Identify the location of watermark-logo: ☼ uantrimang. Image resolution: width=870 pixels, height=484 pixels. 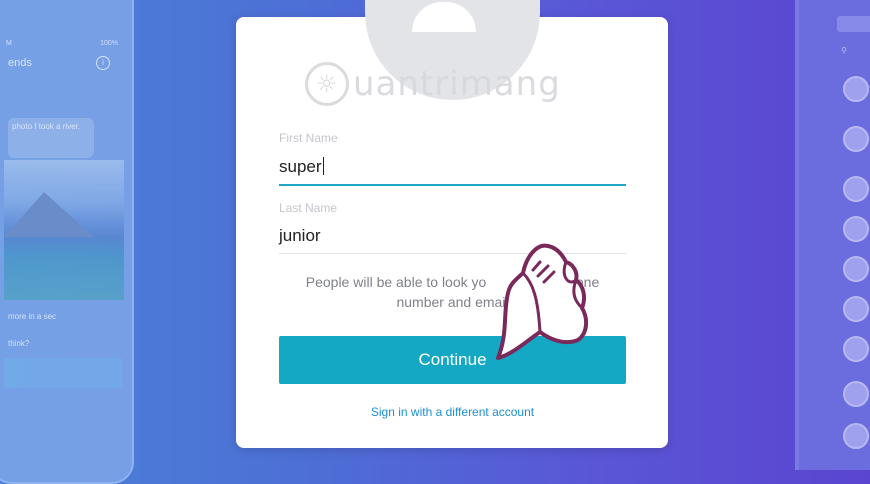
(458, 88).